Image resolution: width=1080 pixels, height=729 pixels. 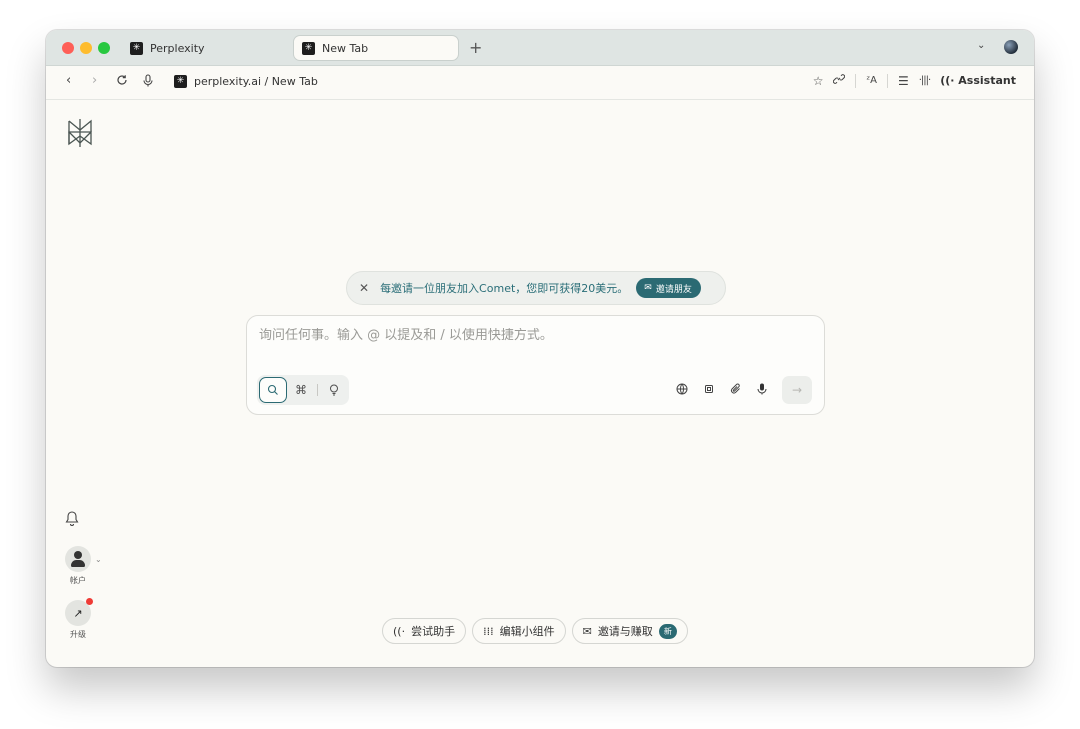 I want to click on upgrade-button: ↗ 升级, so click(x=79, y=619).